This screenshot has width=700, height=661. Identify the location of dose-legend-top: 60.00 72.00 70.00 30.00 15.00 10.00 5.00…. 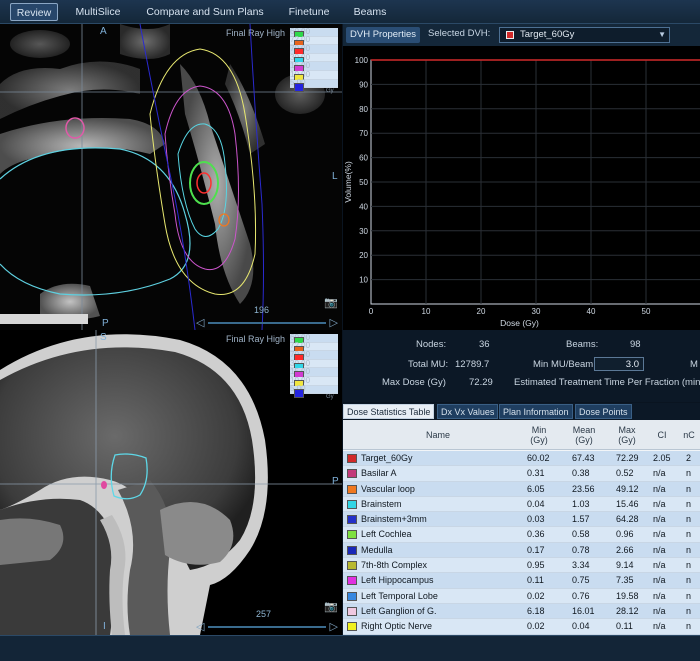
(314, 60).